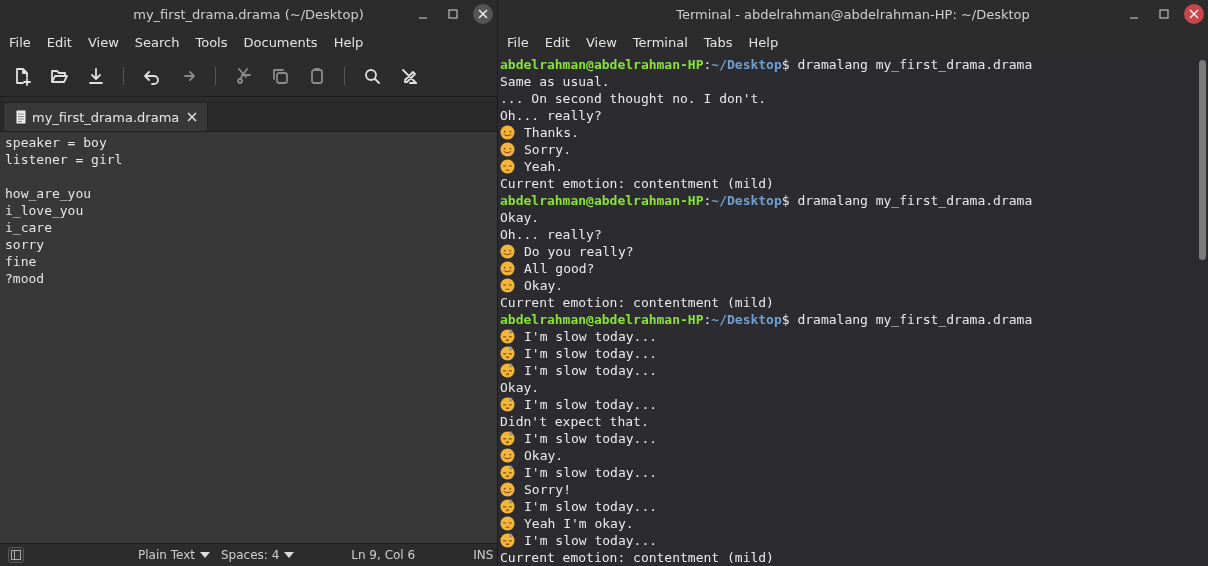  What do you see at coordinates (555, 81) in the screenshot?
I see `output-text: Same as usual.` at bounding box center [555, 81].